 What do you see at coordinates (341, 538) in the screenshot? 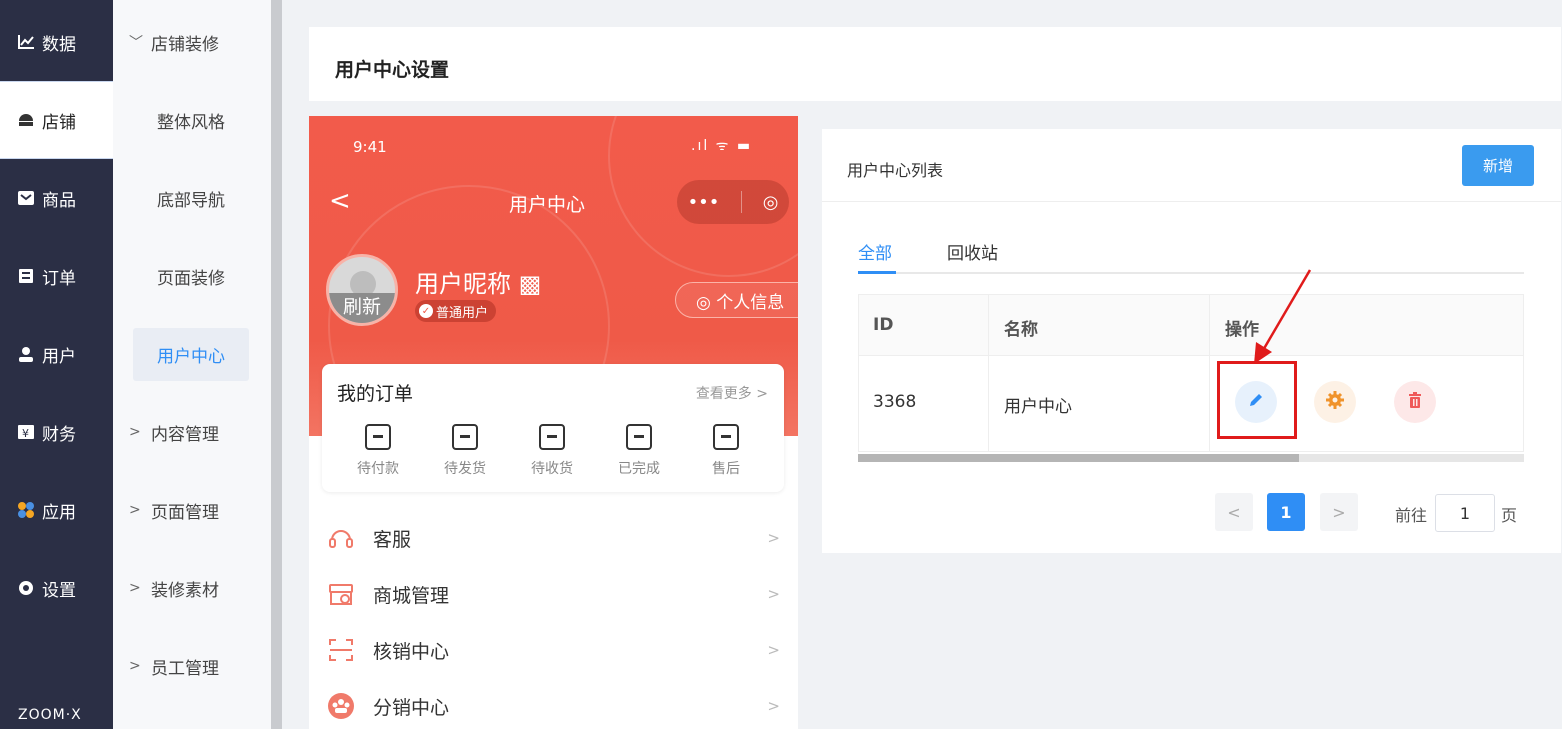
I see `headset-icon` at bounding box center [341, 538].